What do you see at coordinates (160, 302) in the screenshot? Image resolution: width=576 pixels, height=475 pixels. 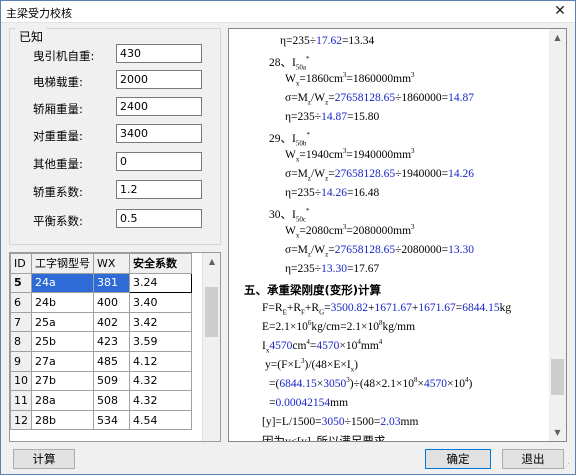 I see `row-safety-factor: 3.40` at bounding box center [160, 302].